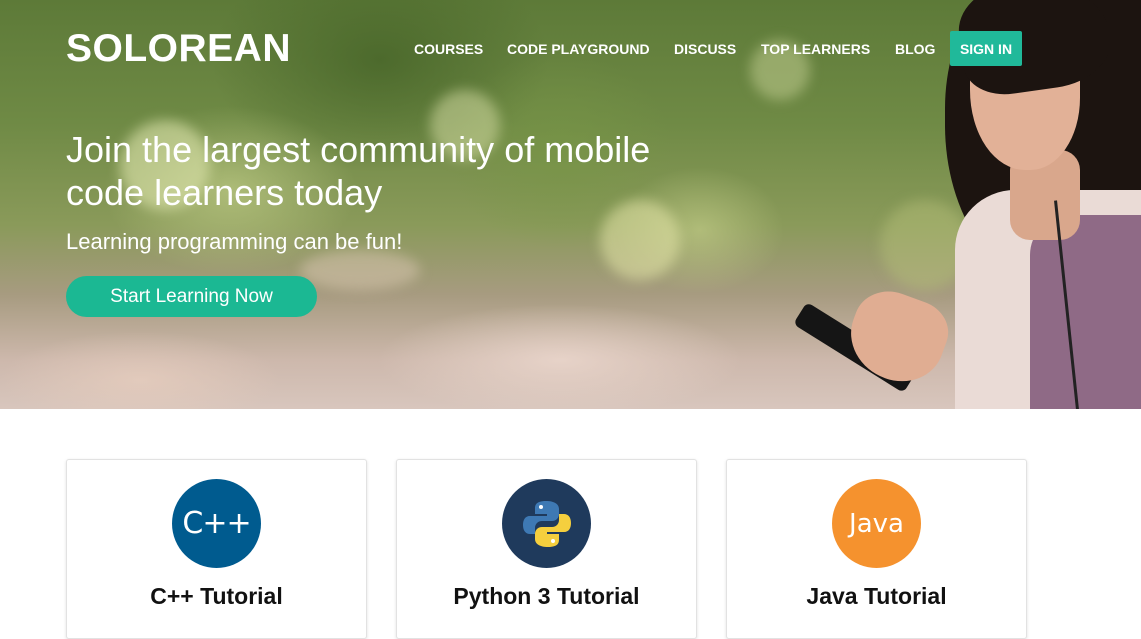 The image size is (1141, 639). What do you see at coordinates (546, 596) in the screenshot?
I see `course-title: Python 3 Tutorial` at bounding box center [546, 596].